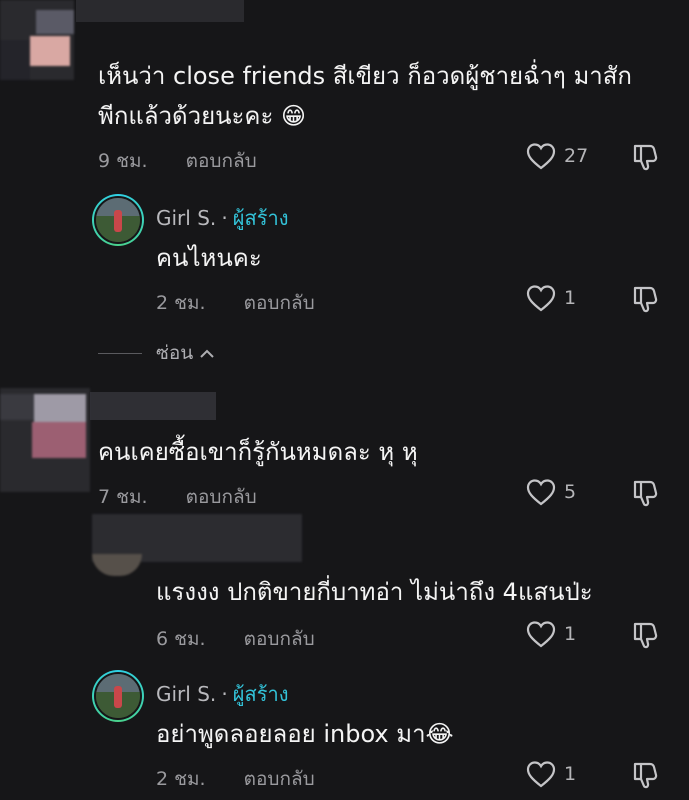 This screenshot has height=800, width=689. I want to click on reply-text: แรงงง ปกติขายกี่บาทอ่า ไม่น่าถึง 4แสนป่ะ, so click(374, 592).